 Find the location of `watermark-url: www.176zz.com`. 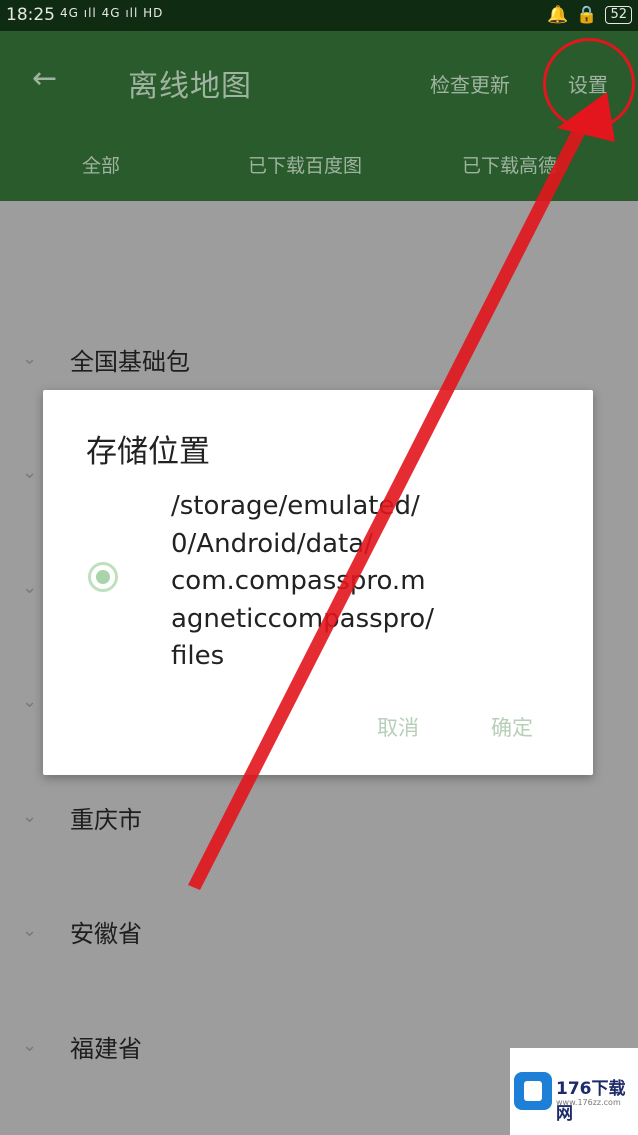

watermark-url: www.176zz.com is located at coordinates (588, 1102).